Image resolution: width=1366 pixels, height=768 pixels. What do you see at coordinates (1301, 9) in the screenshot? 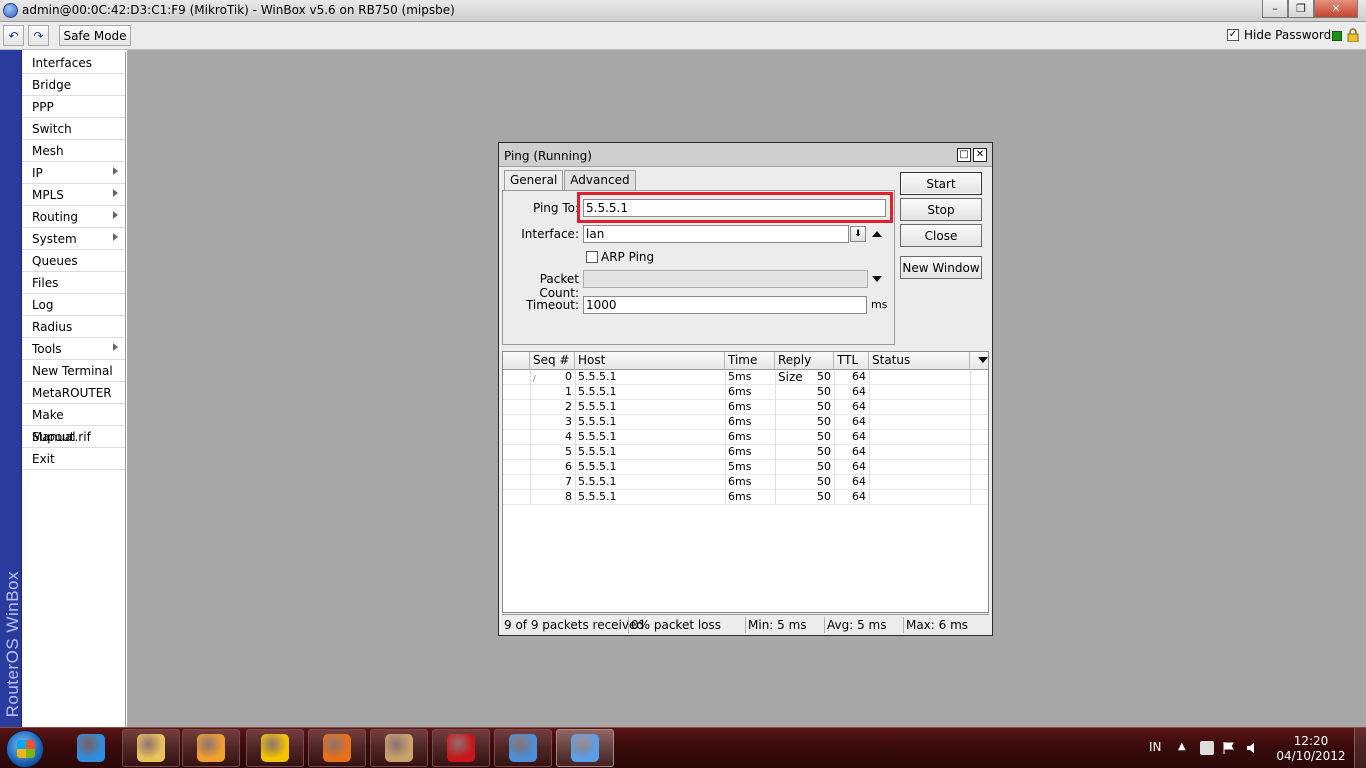
I see `maximize-button: ❐` at bounding box center [1301, 9].